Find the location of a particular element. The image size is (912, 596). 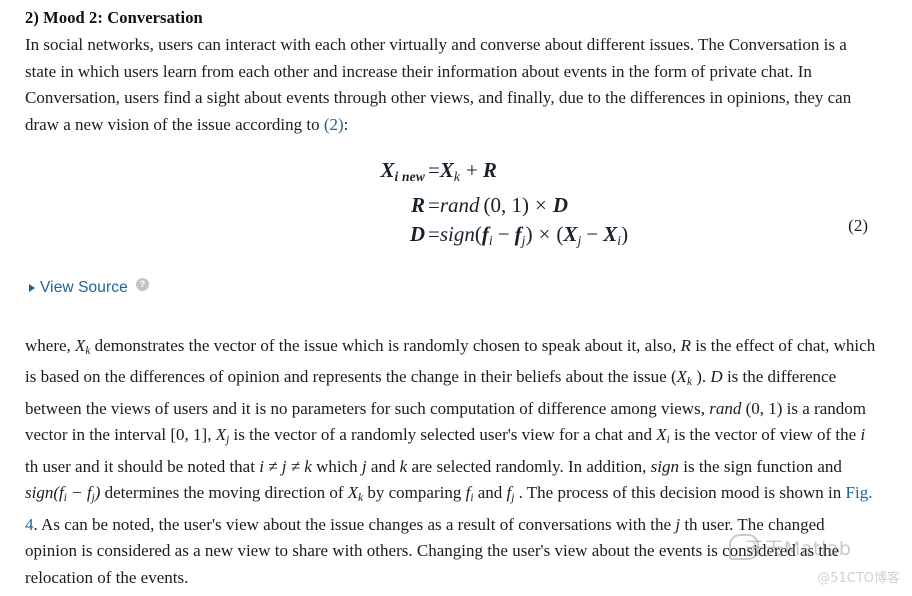

rand-args: (0, 1) is located at coordinates (506, 204).